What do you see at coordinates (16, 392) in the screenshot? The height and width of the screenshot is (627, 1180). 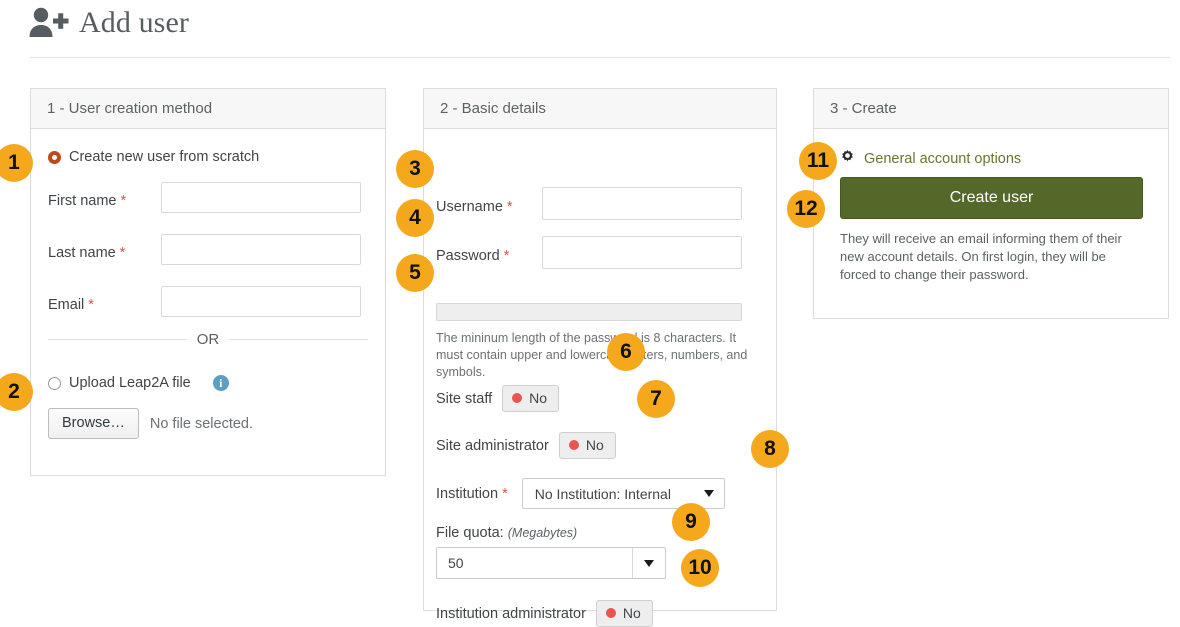 I see `callout-badge-2: 2` at bounding box center [16, 392].